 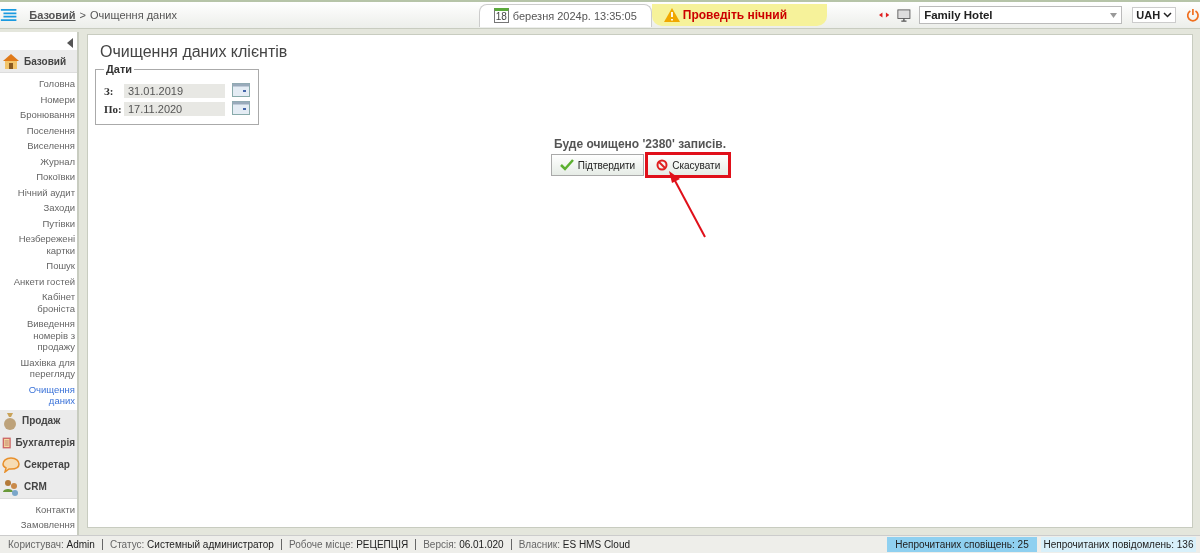 I want to click on menu-icon, so click(x=9, y=15).